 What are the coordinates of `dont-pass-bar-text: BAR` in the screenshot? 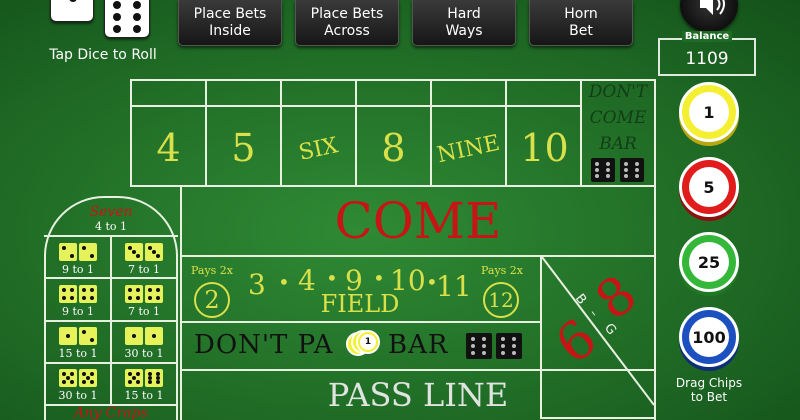 It's located at (418, 345).